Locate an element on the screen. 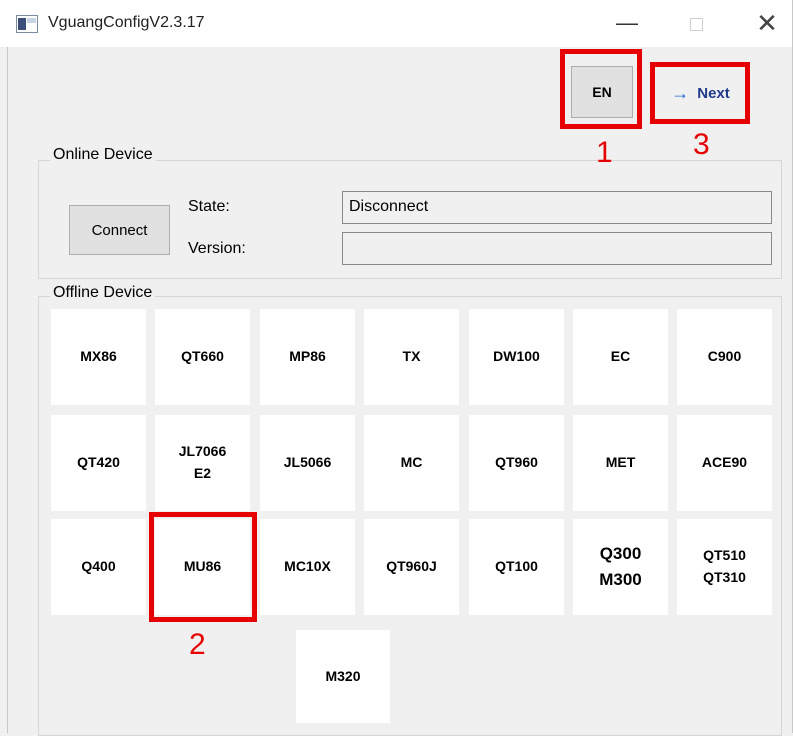  device-tile-label: Q400 is located at coordinates (98, 567).